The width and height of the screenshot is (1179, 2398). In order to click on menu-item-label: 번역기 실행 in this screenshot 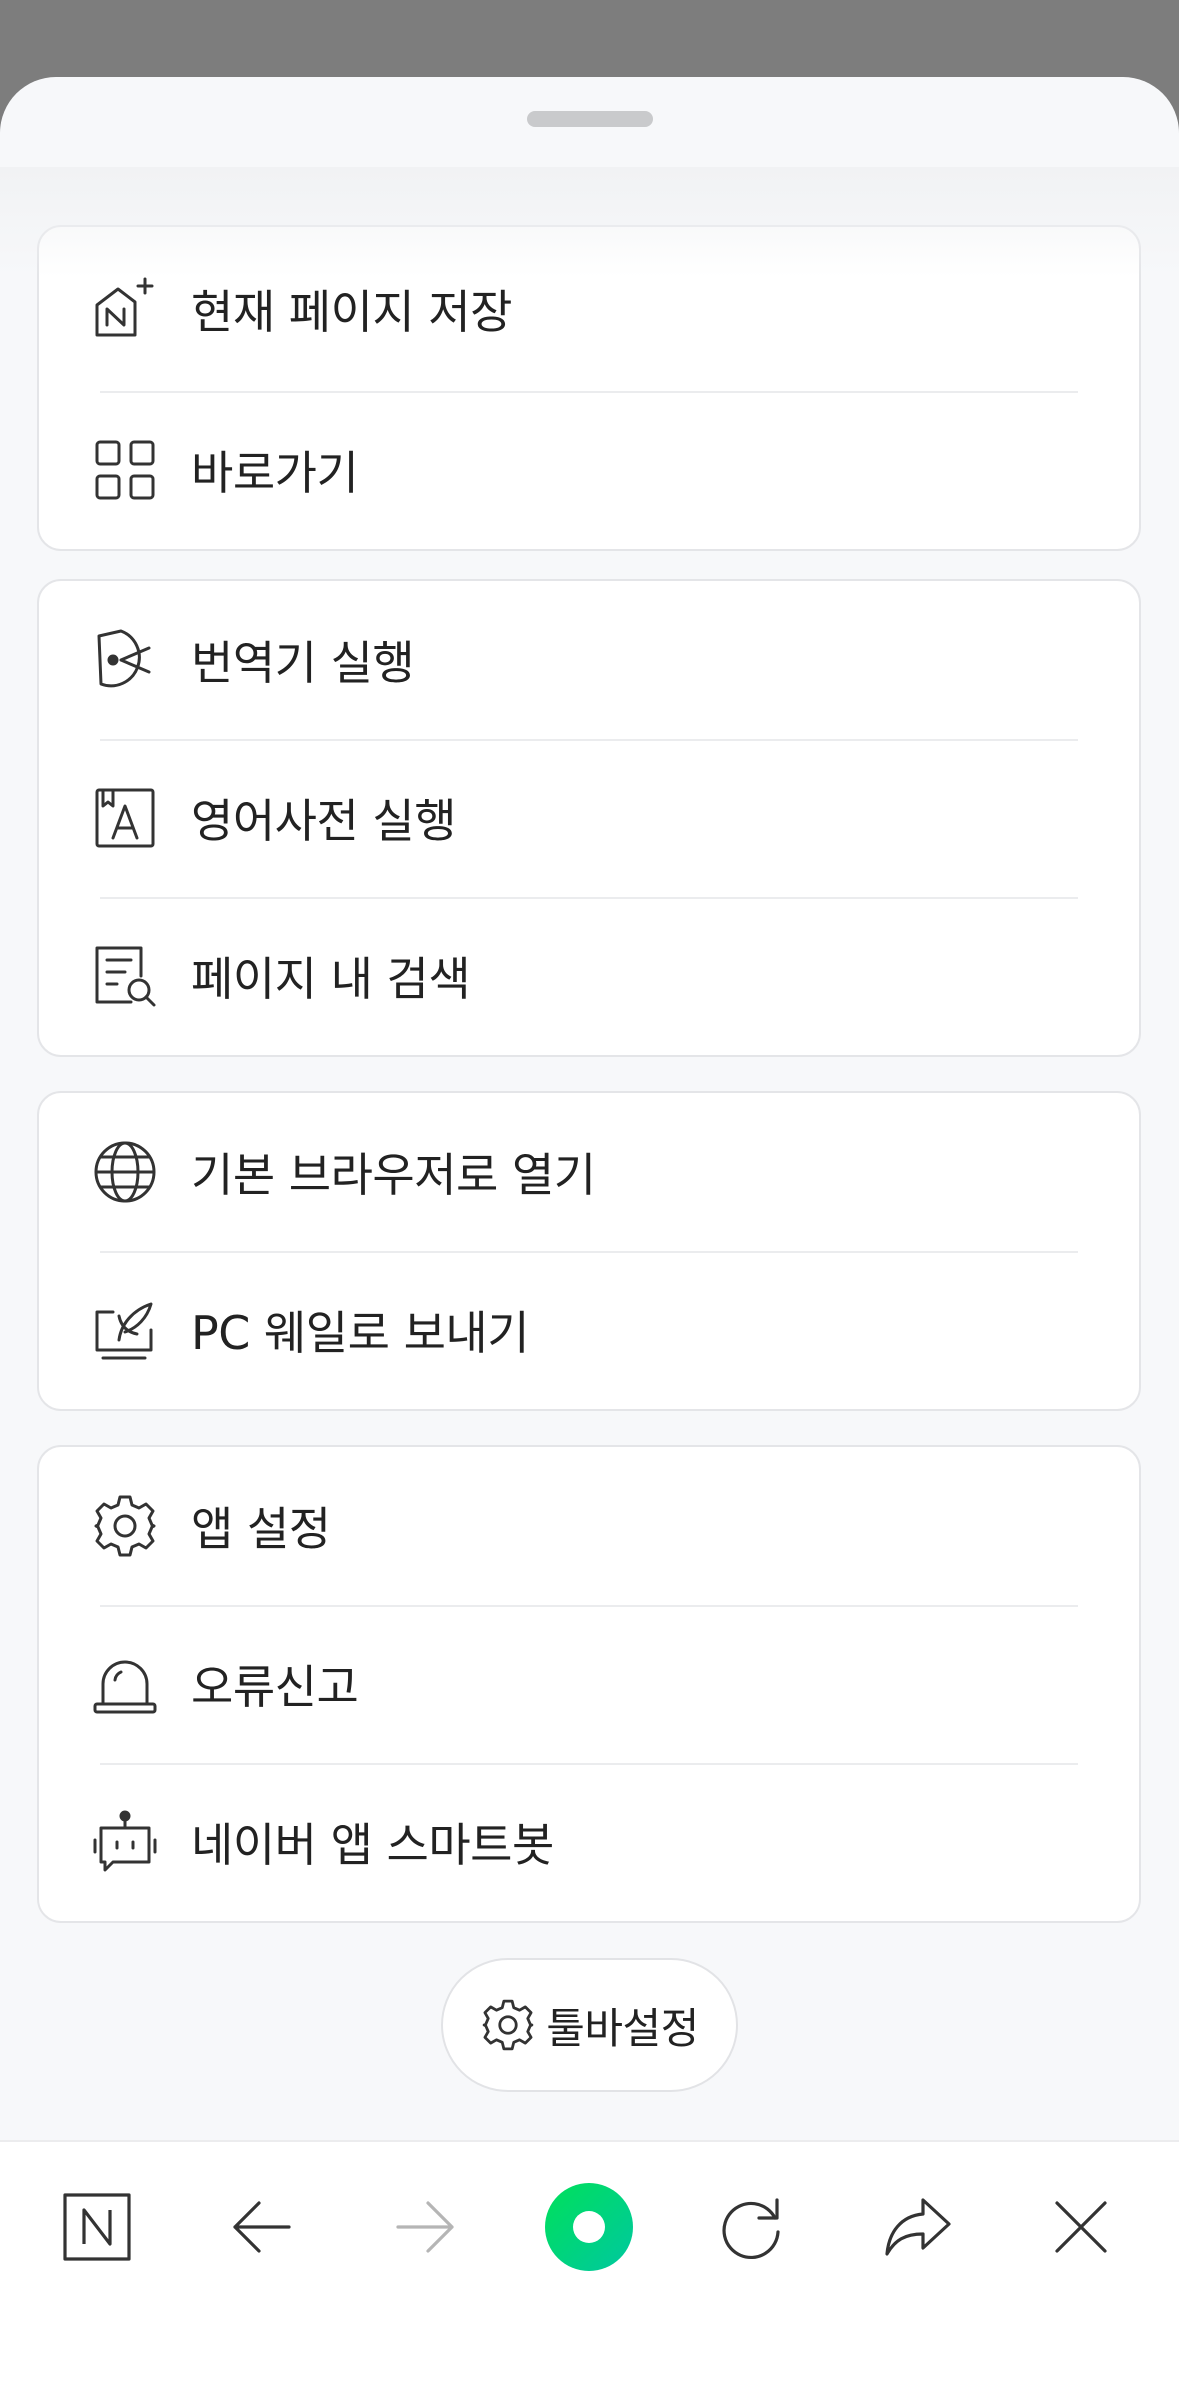, I will do `click(303, 663)`.